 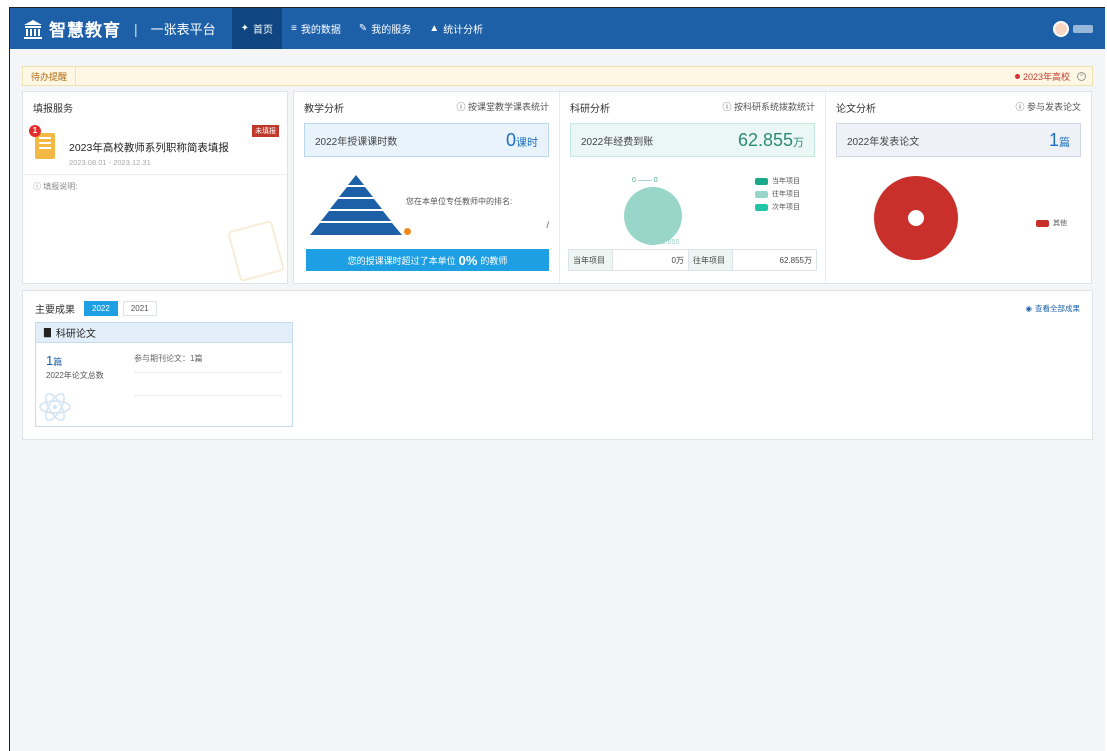 What do you see at coordinates (58, 362) in the screenshot?
I see `paper-total-unit: 篇` at bounding box center [58, 362].